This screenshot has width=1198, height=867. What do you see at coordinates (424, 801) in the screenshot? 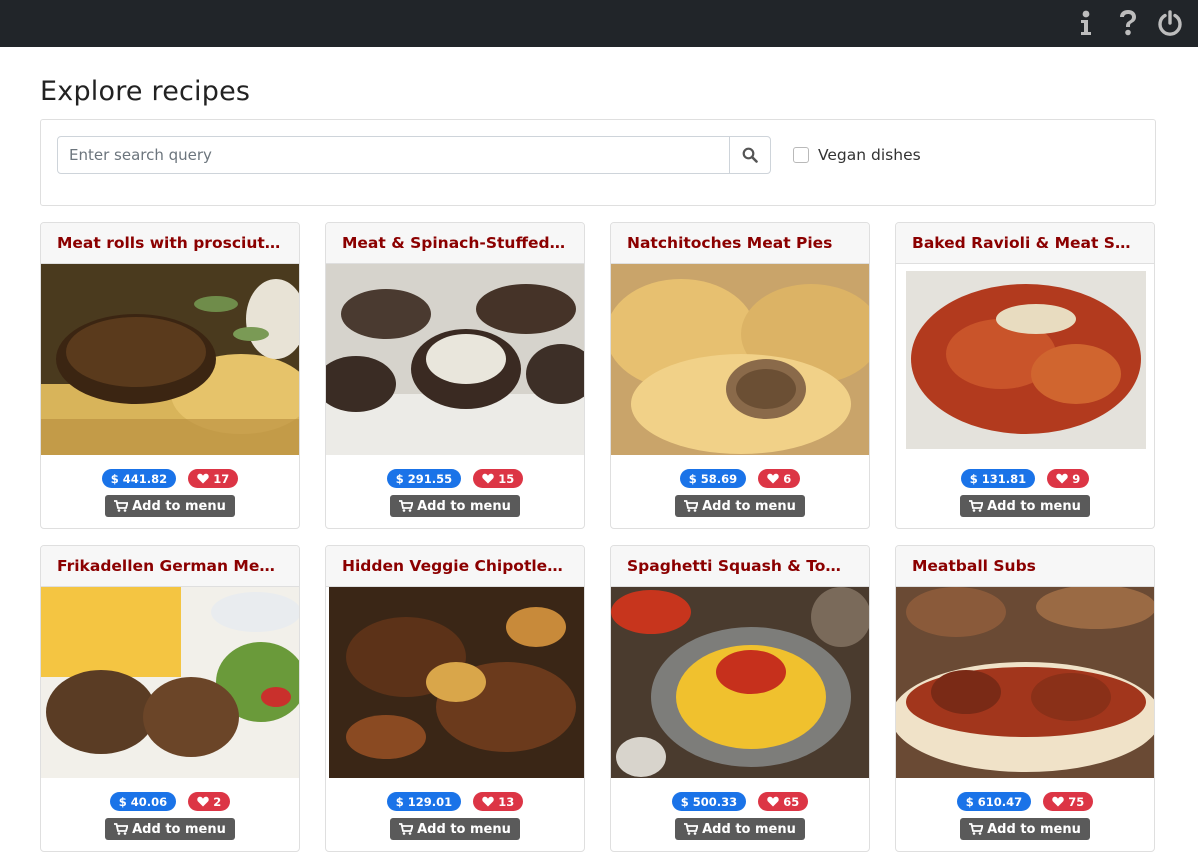
I see `price-badge: $129.01` at bounding box center [424, 801].